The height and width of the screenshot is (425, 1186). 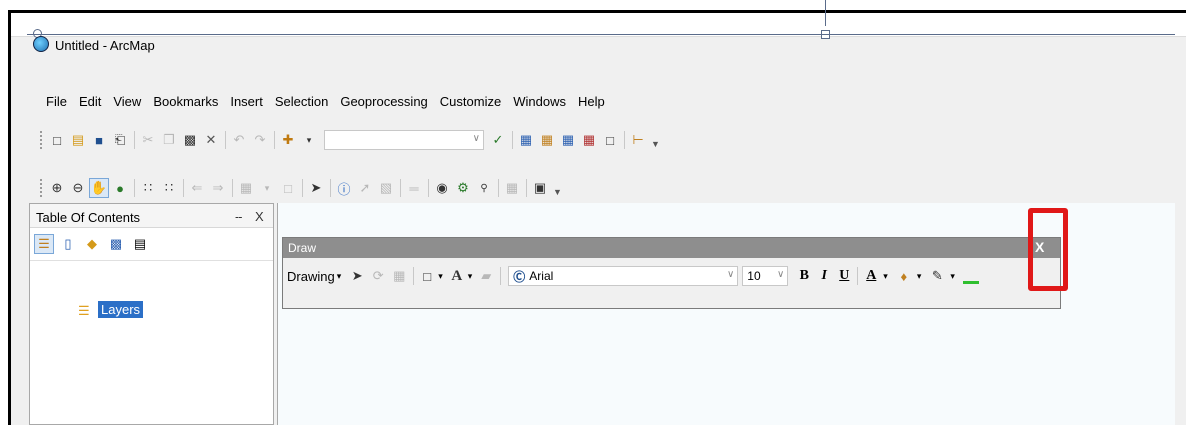 What do you see at coordinates (365, 188) in the screenshot?
I see `hyperlink-icon: ➚` at bounding box center [365, 188].